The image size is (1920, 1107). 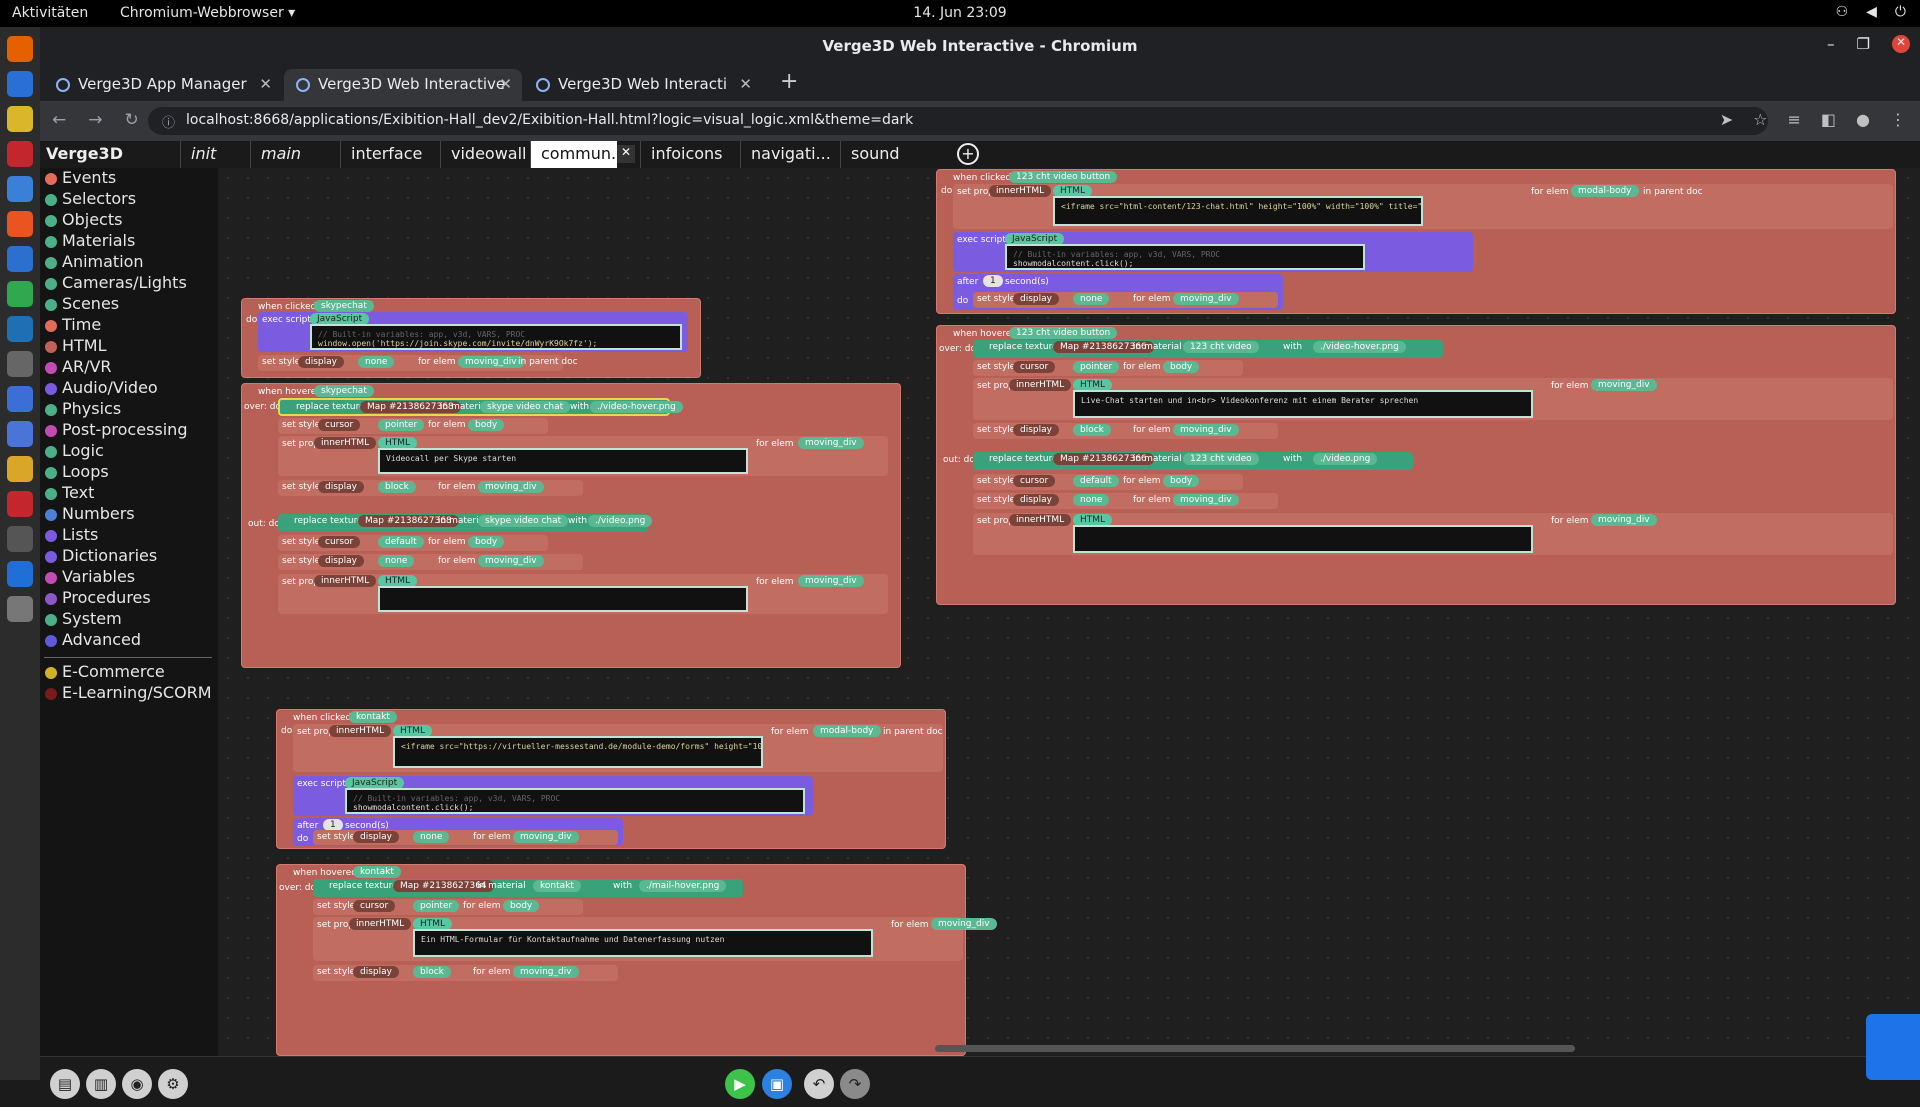 What do you see at coordinates (20, 329) in the screenshot?
I see `vscode-icon` at bounding box center [20, 329].